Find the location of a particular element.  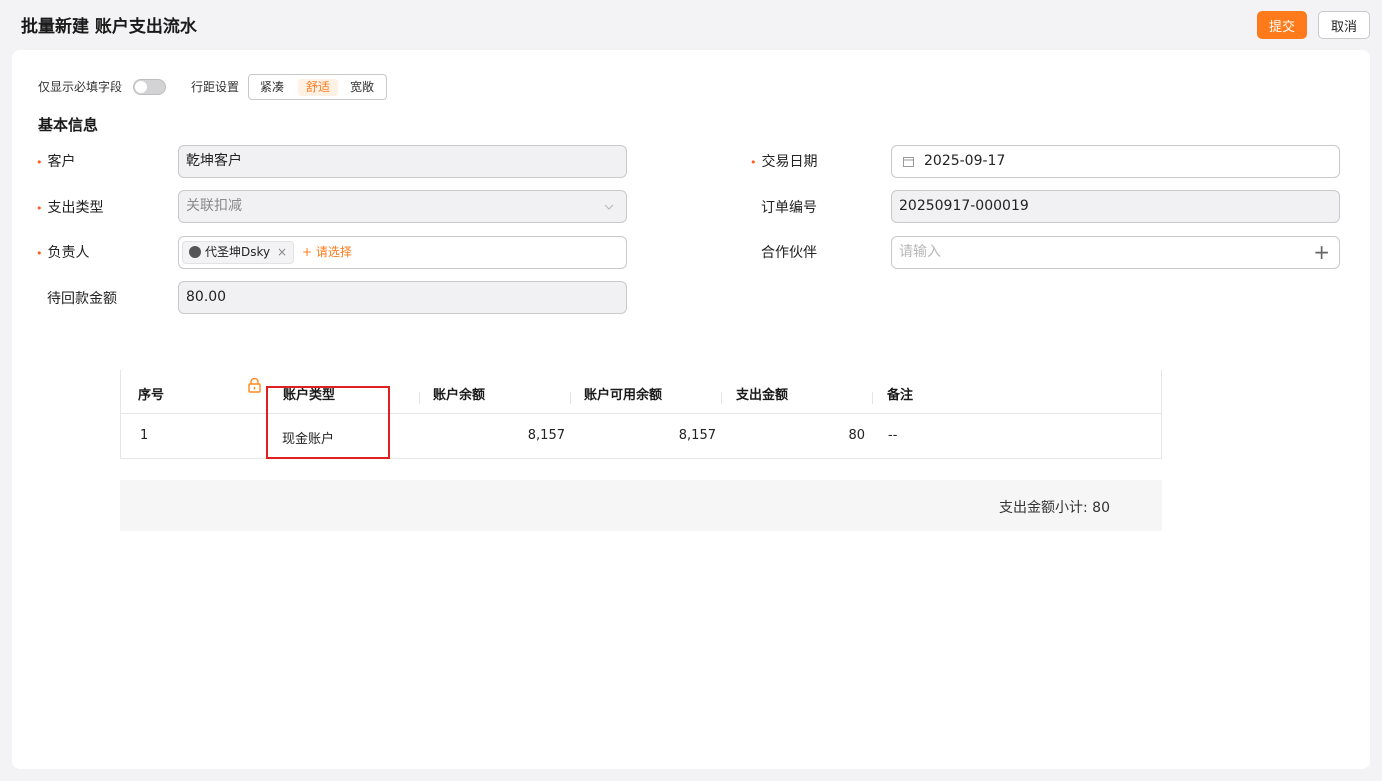

cell-available: 8,157 is located at coordinates (697, 435).